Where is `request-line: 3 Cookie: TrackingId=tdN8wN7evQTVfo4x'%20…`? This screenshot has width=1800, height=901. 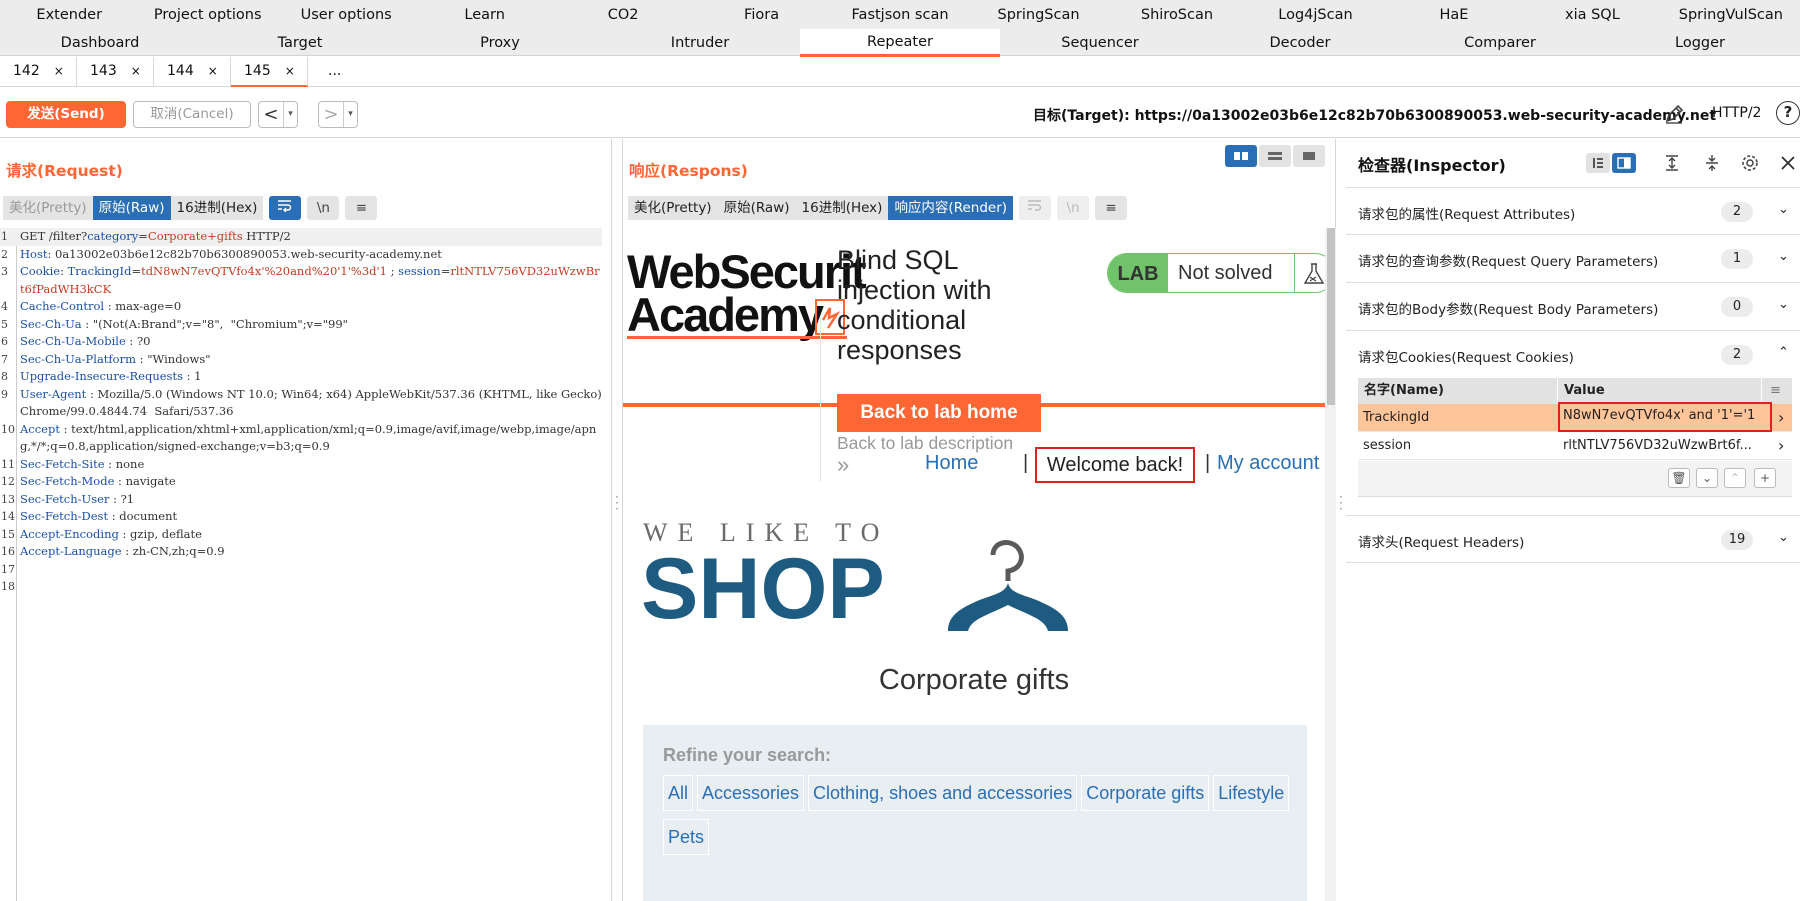
request-line: 3 Cookie: TrackingId=tdN8wN7evQTVfo4x'%20… is located at coordinates (301, 280).